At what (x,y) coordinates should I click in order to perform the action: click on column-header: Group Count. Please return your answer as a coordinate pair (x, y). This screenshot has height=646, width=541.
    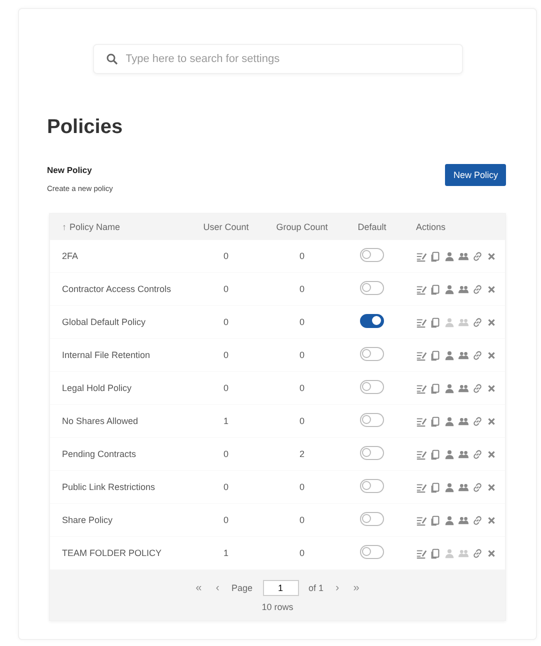
    Looking at the image, I should click on (302, 227).